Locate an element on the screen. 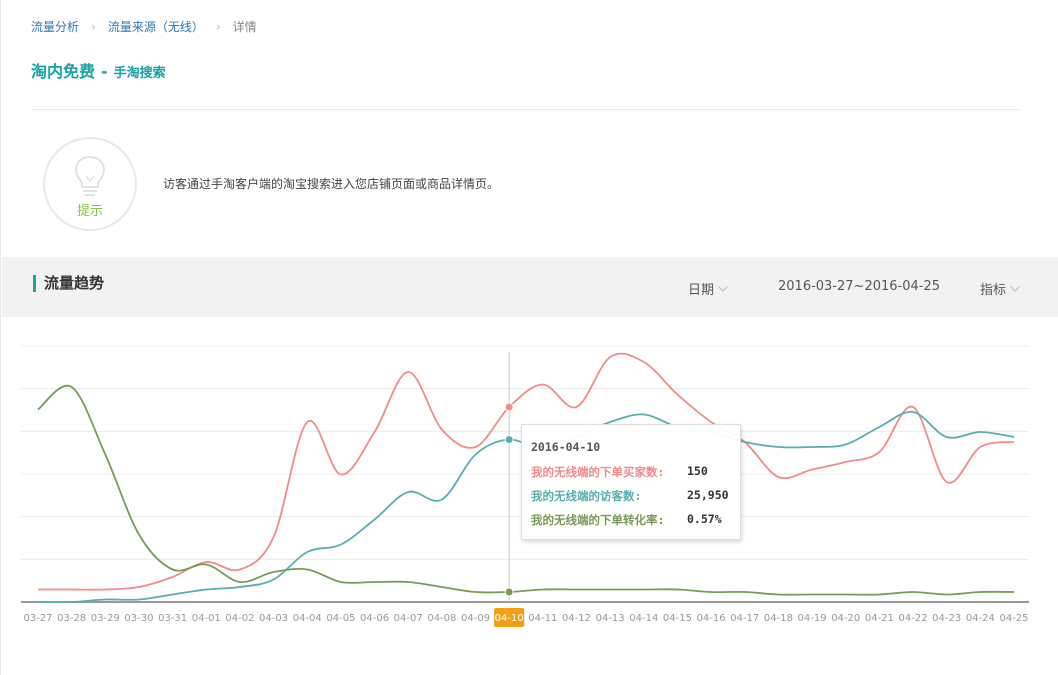  date-dropdown: 日期 is located at coordinates (708, 288).